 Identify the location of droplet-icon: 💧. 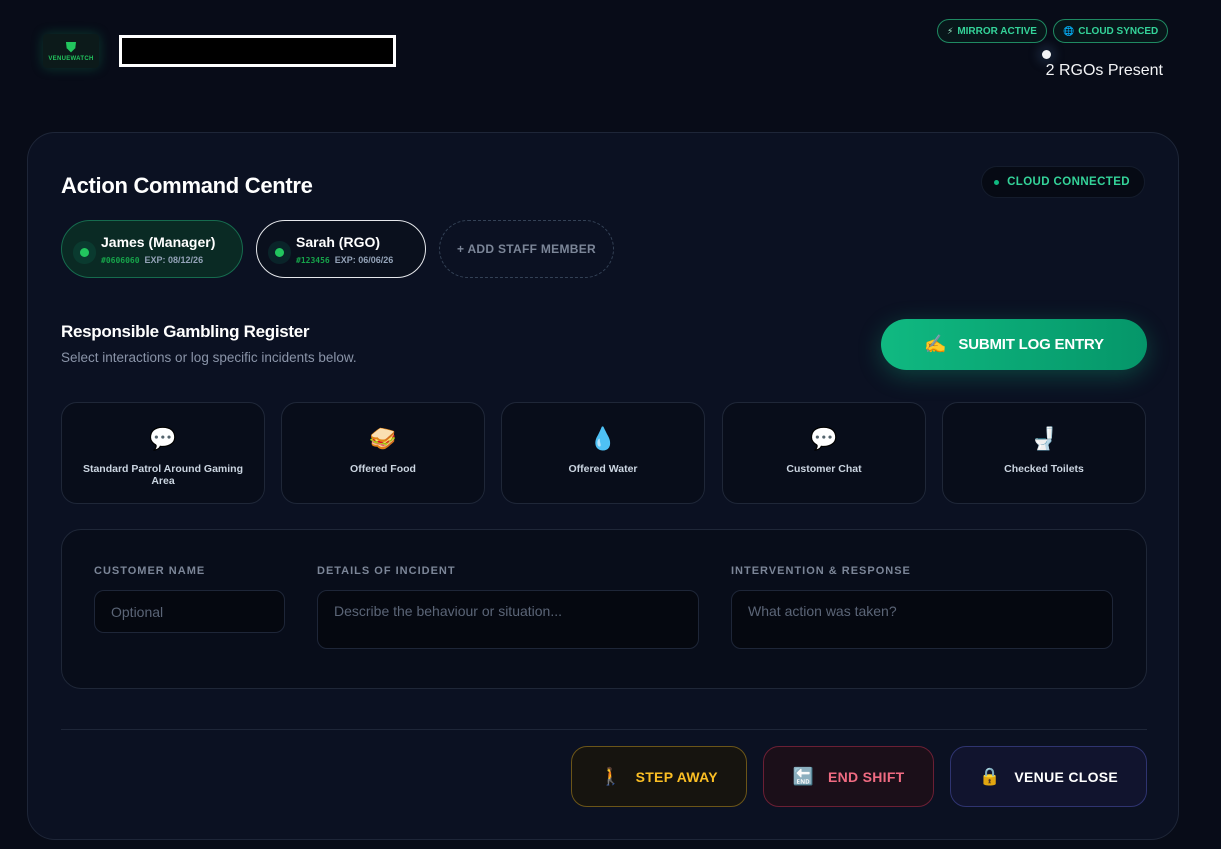
(603, 438).